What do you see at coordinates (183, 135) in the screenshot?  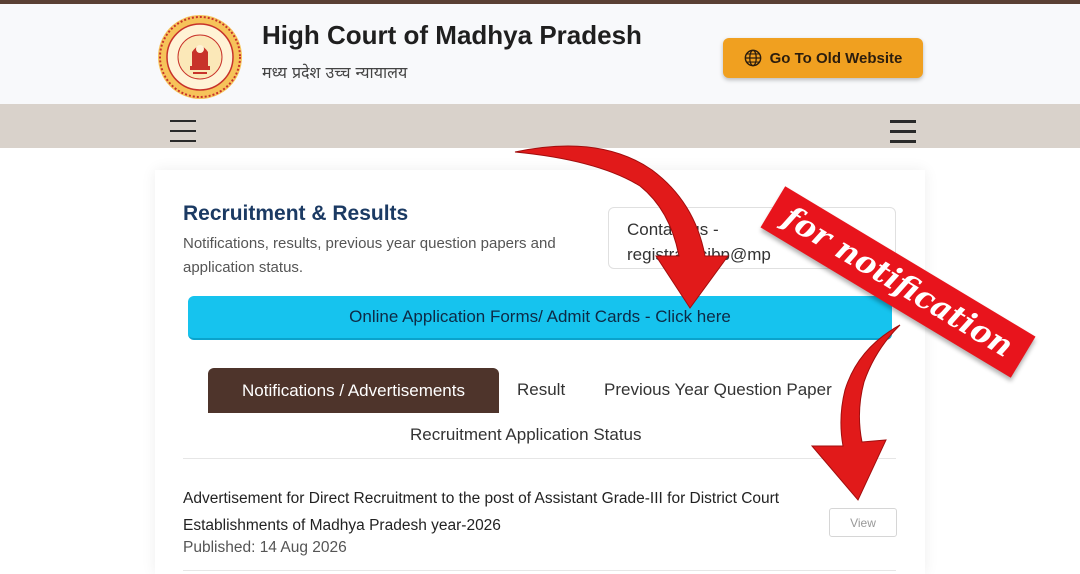 I see `menu-icon` at bounding box center [183, 135].